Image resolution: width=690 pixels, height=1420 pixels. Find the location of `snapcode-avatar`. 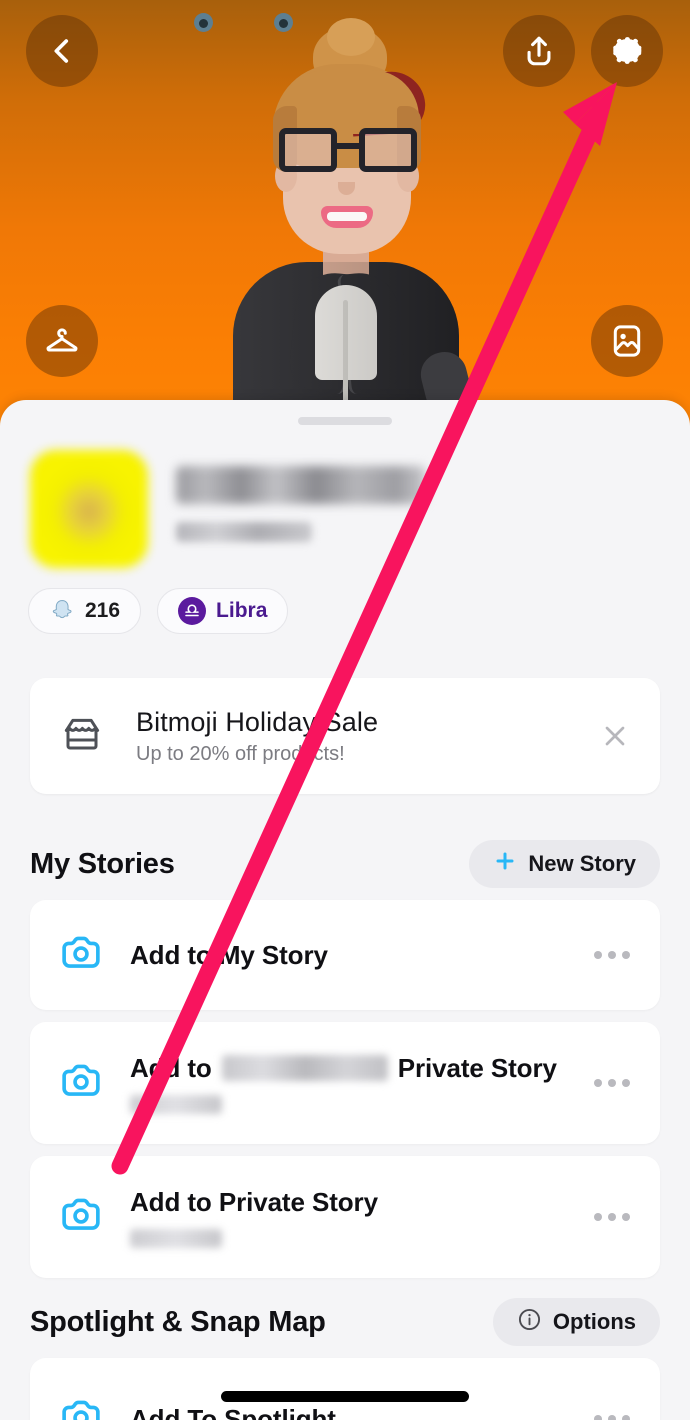

snapcode-avatar is located at coordinates (89, 509).